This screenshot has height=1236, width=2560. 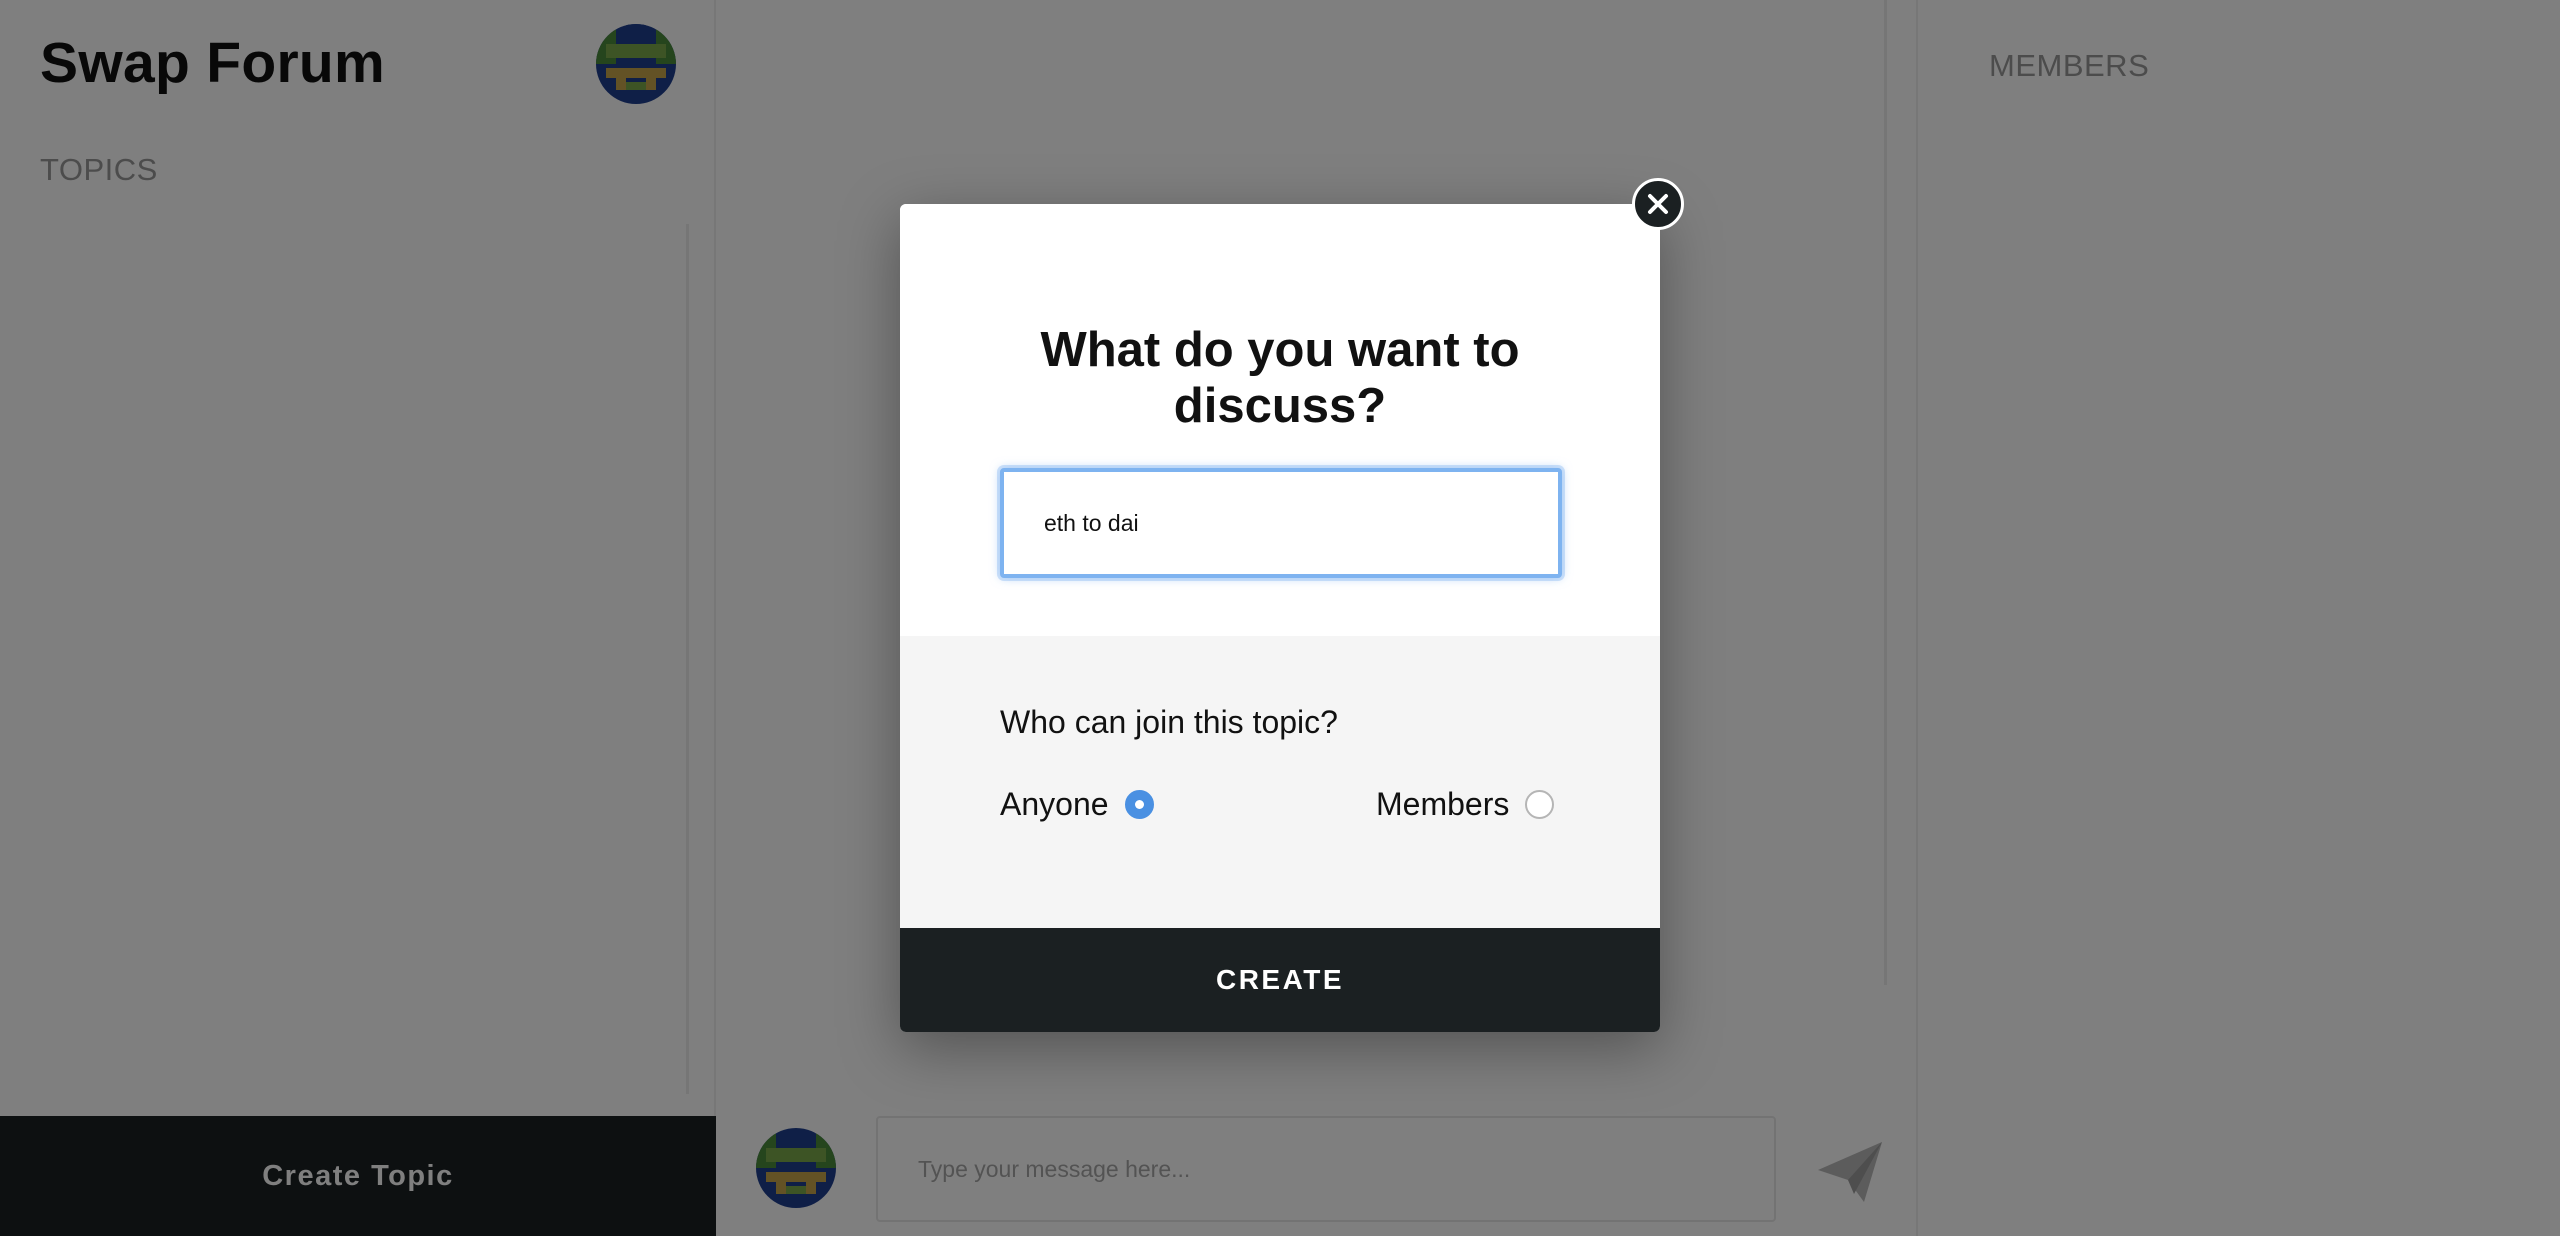 What do you see at coordinates (1054, 804) in the screenshot?
I see `option-anyone-label: Anyone` at bounding box center [1054, 804].